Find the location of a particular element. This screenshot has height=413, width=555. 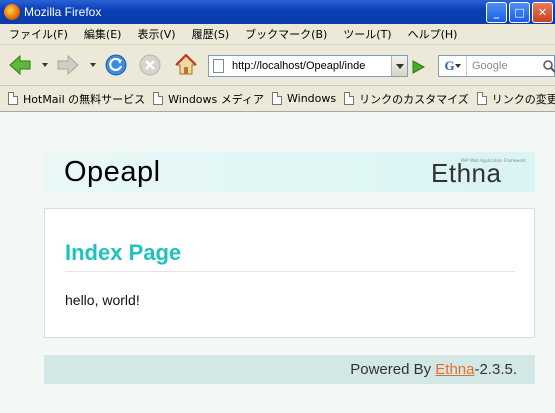

bookmark-customize-links: リンクのカスタマイズ is located at coordinates (406, 99).